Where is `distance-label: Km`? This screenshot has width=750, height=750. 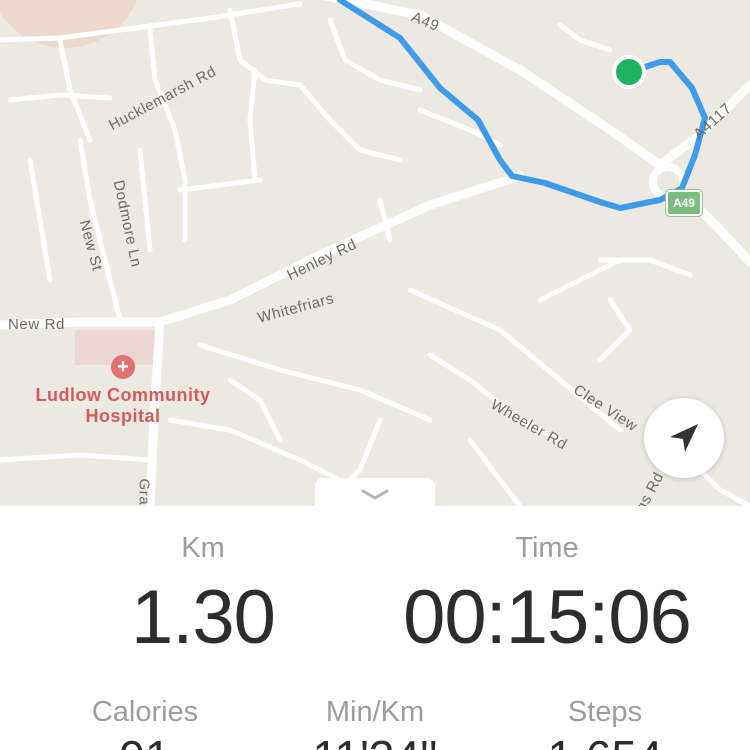
distance-label: Km is located at coordinates (203, 548).